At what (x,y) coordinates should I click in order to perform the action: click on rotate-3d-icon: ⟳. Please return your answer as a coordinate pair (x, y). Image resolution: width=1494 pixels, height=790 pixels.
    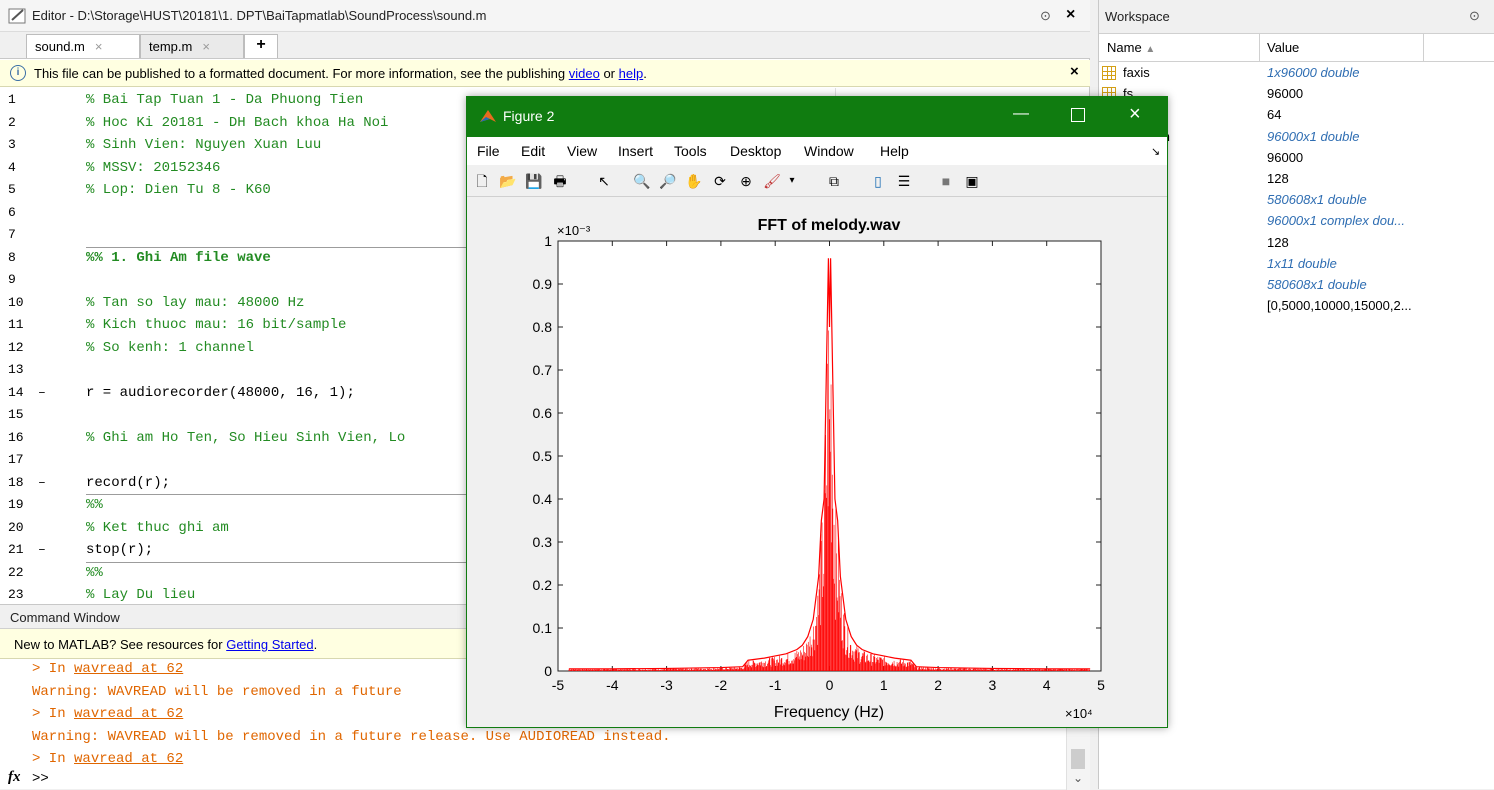
    Looking at the image, I should click on (720, 181).